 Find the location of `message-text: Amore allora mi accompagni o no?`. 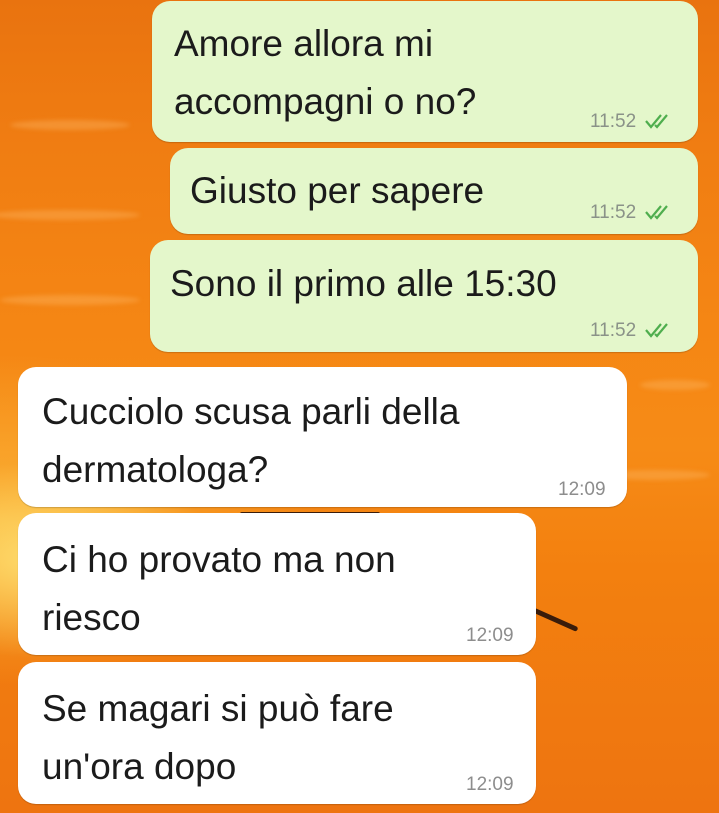

message-text: Amore allora mi accompagni o no? is located at coordinates (325, 72).